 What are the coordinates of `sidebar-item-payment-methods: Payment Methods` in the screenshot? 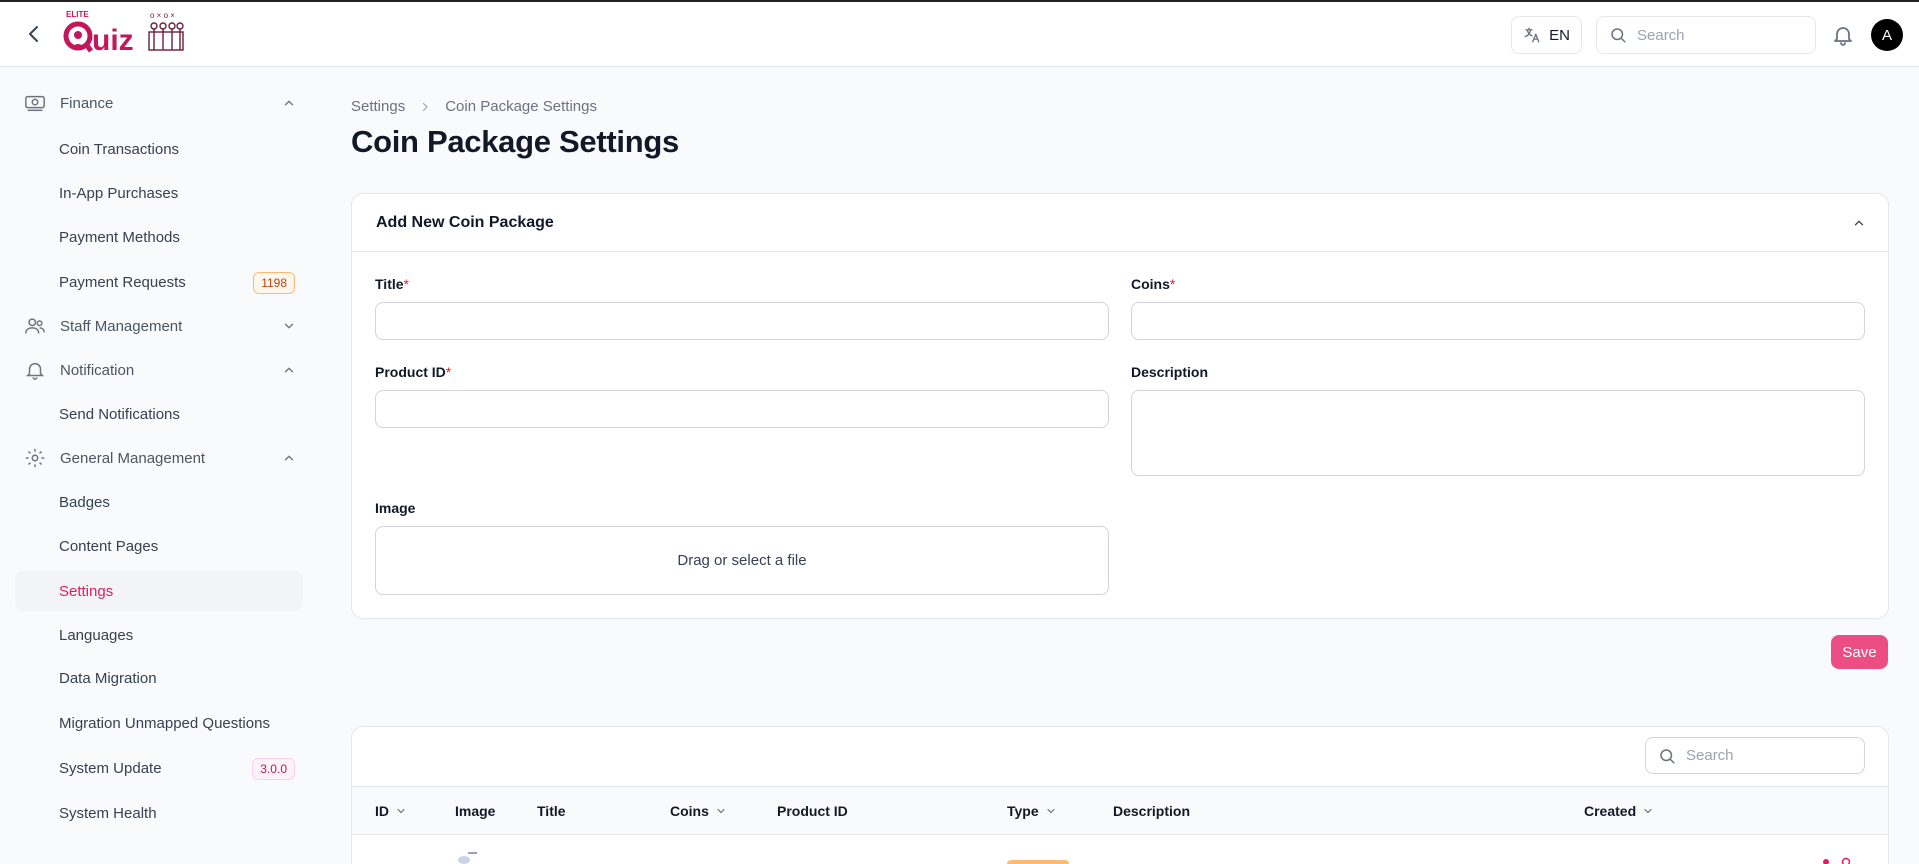 It's located at (159, 237).